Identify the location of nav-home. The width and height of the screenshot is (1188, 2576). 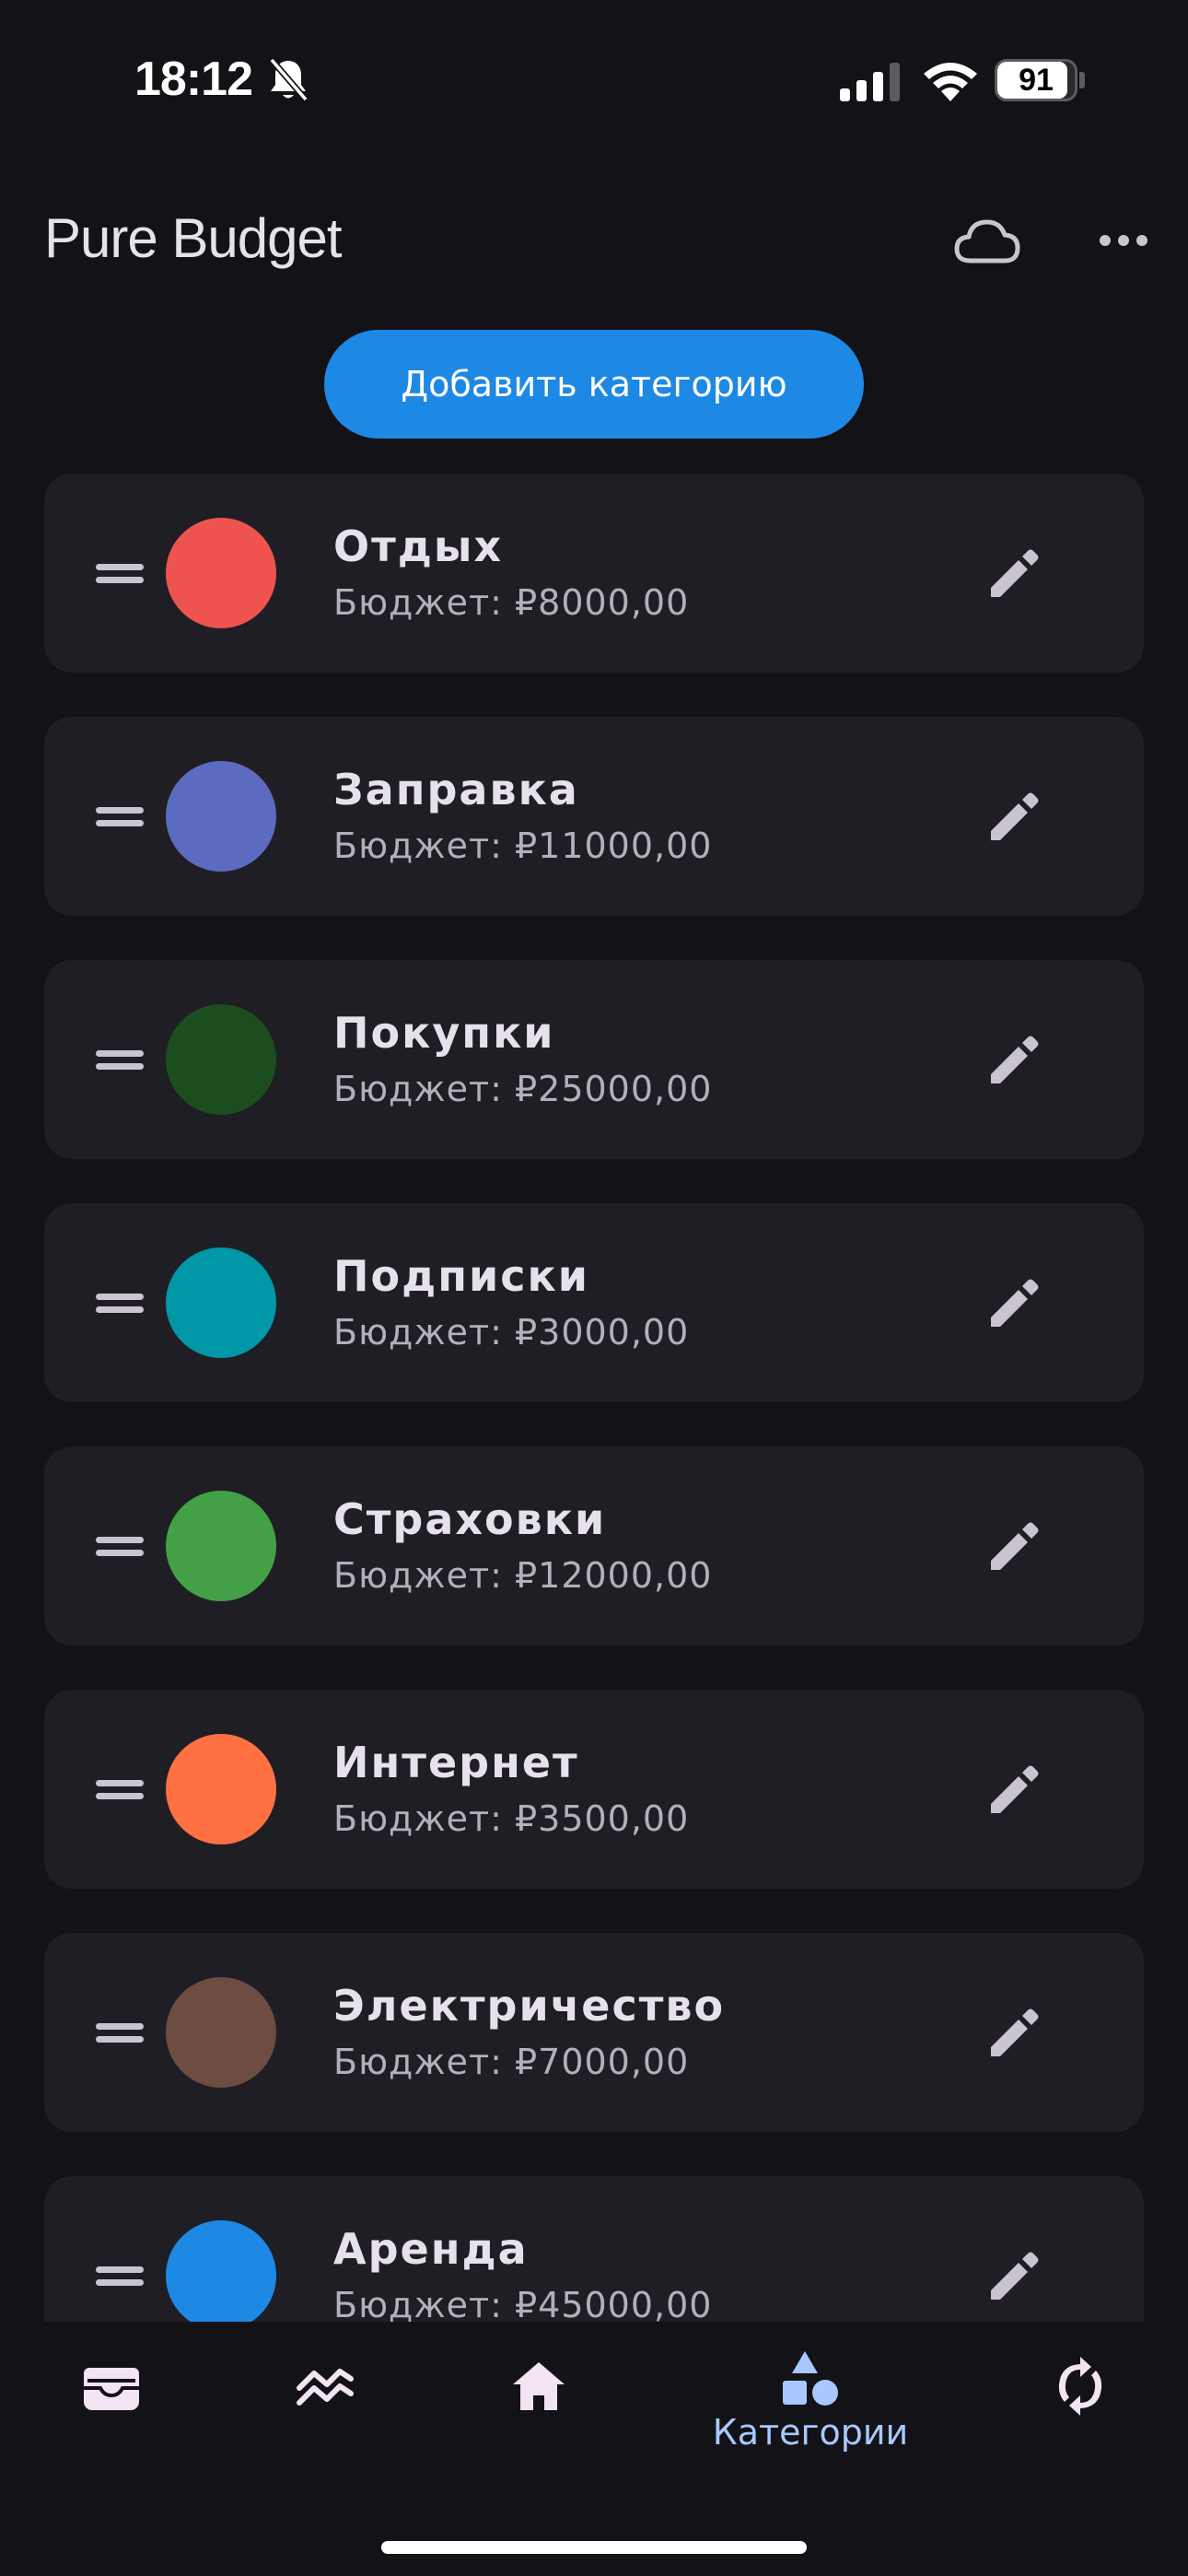
(538, 2414).